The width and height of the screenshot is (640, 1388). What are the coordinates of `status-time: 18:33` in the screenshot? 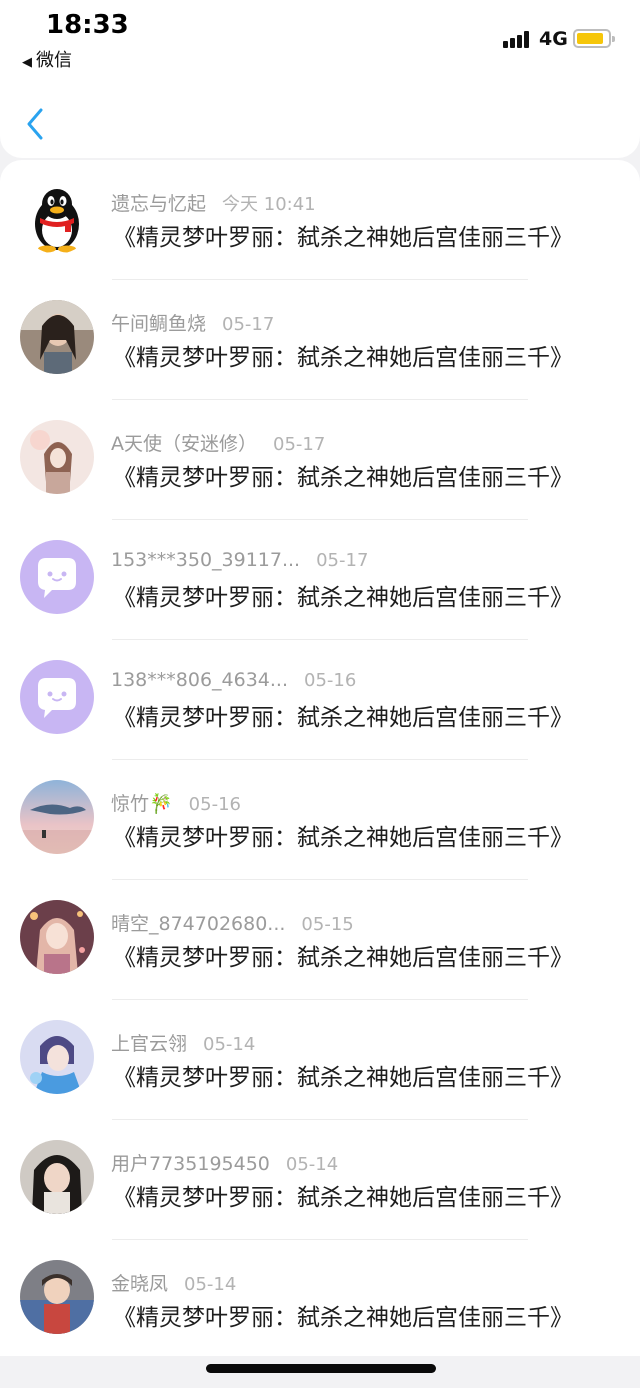 It's located at (87, 25).